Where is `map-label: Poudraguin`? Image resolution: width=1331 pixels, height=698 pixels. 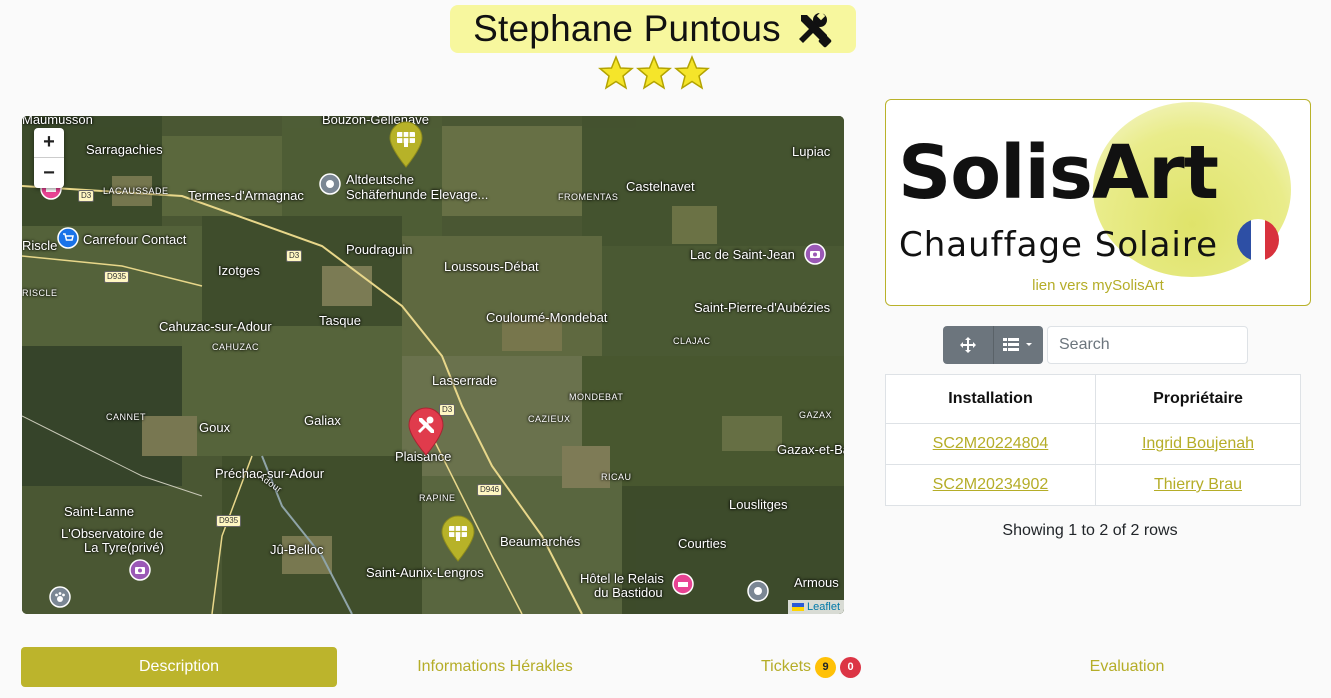
map-label: Poudraguin is located at coordinates (379, 249).